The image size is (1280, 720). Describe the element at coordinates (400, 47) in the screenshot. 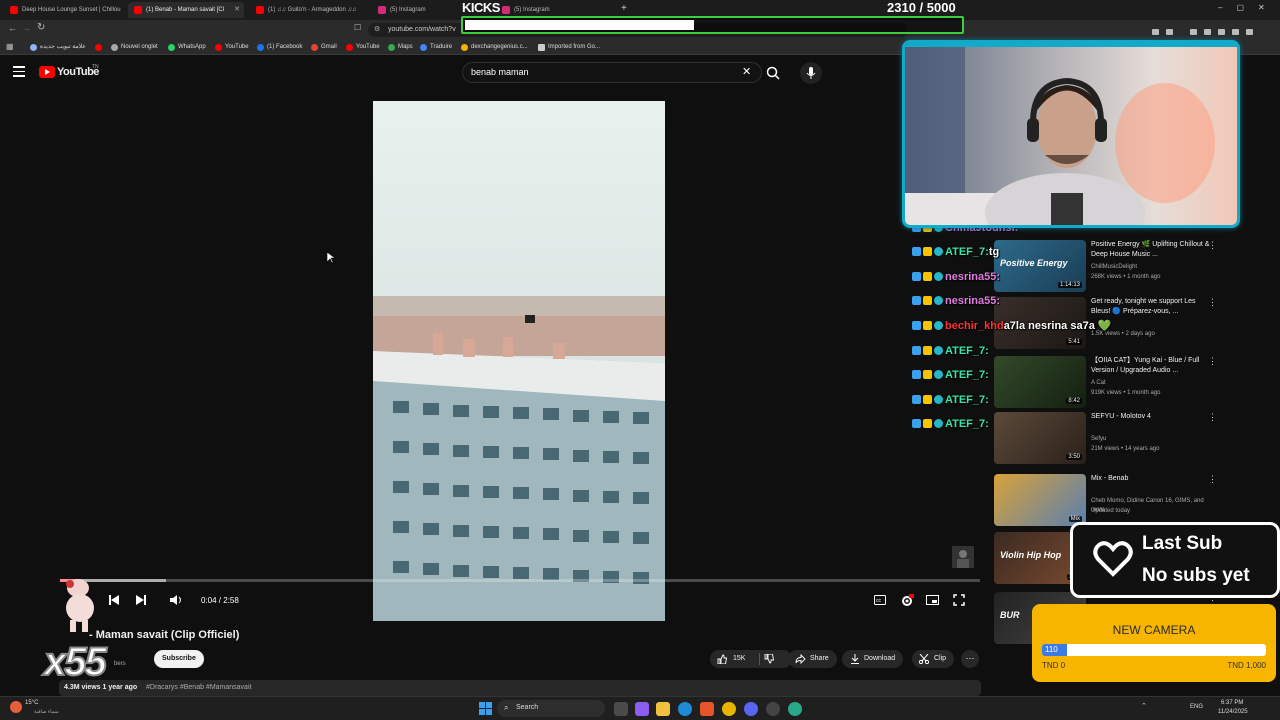

I see `bookmark-item: Maps` at that location.